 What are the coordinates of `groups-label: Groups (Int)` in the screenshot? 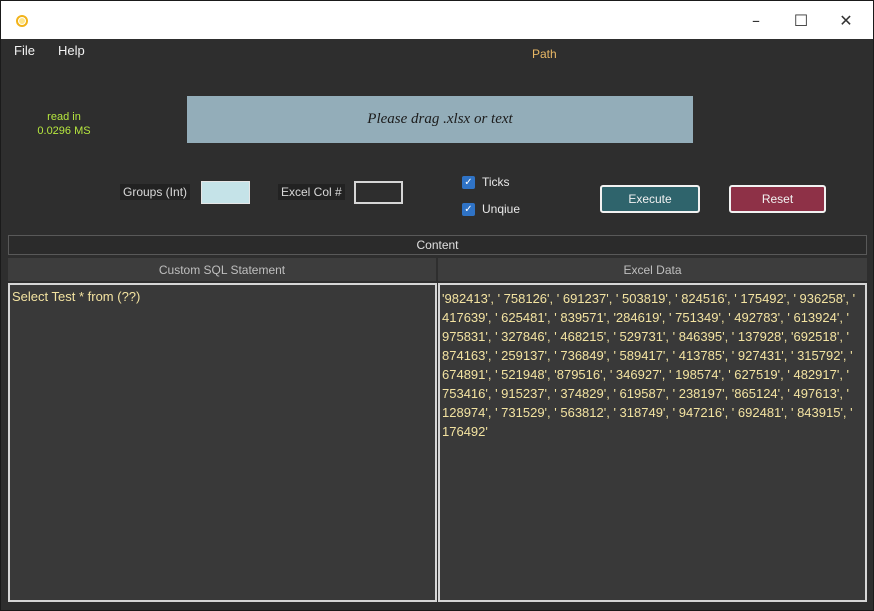 It's located at (155, 192).